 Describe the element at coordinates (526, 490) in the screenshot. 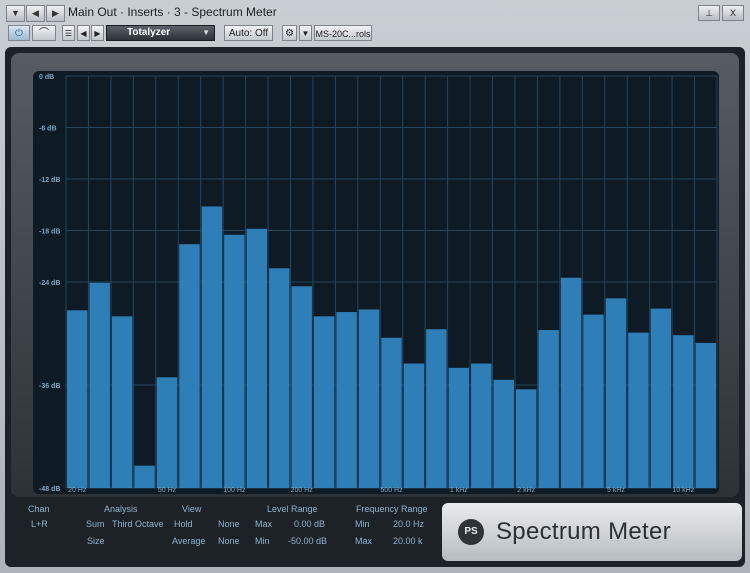

I see `x-tick-label: 2 kHz` at that location.